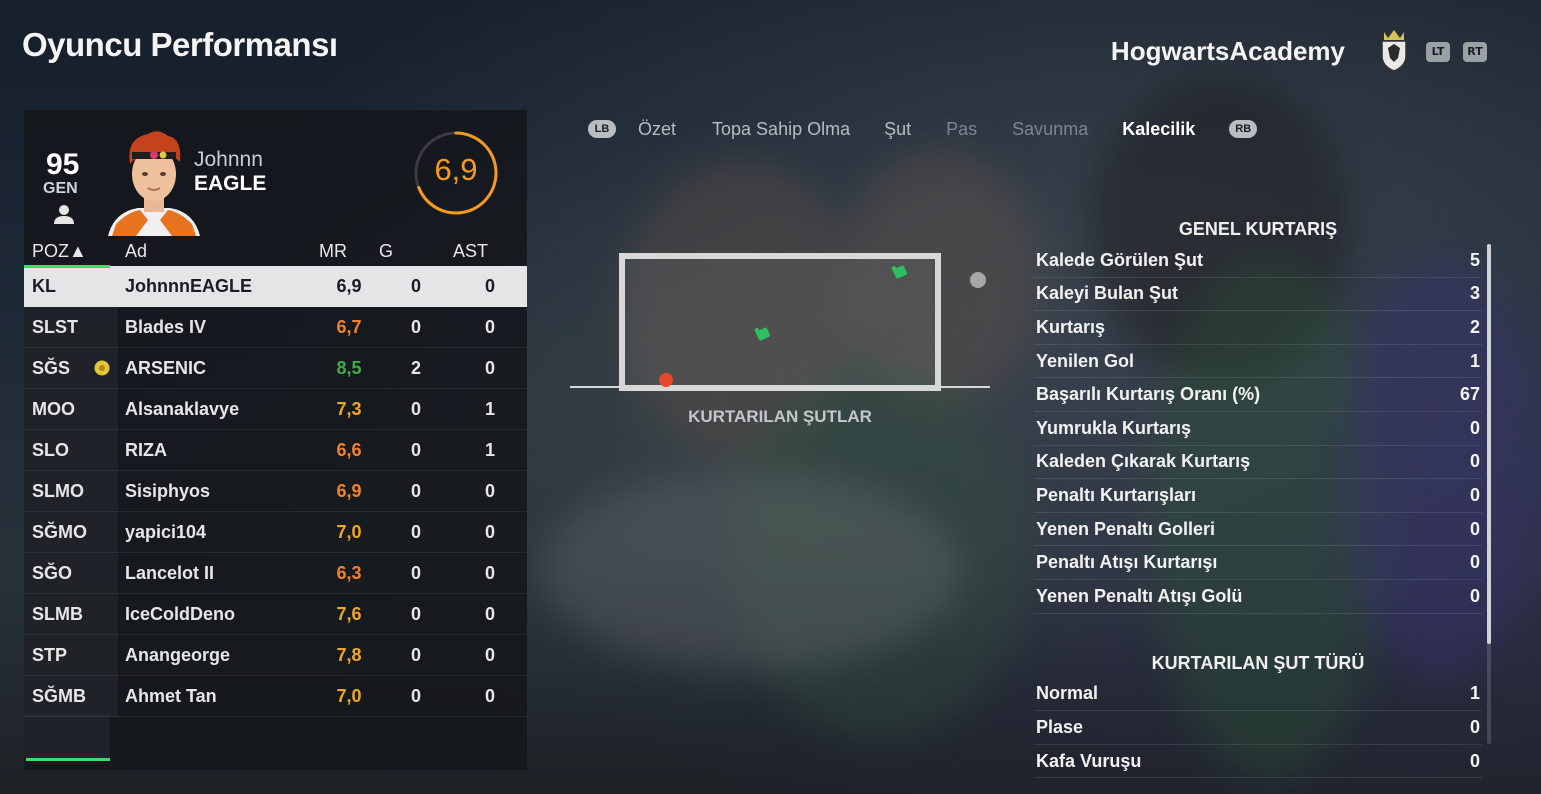  Describe the element at coordinates (1258, 762) in the screenshot. I see `stat-row: Kafa Vuruşu 0` at that location.